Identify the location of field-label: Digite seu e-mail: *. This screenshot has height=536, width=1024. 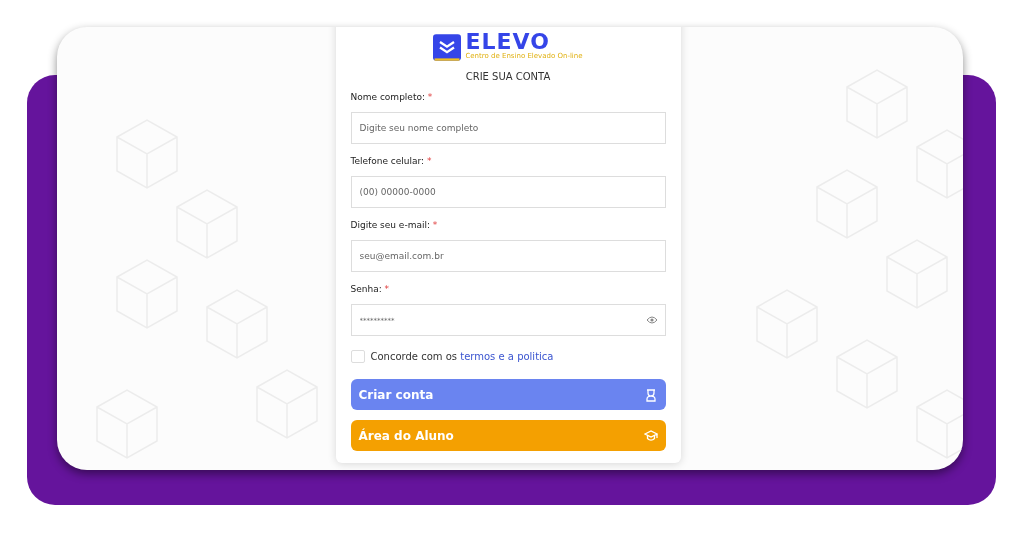
(394, 226).